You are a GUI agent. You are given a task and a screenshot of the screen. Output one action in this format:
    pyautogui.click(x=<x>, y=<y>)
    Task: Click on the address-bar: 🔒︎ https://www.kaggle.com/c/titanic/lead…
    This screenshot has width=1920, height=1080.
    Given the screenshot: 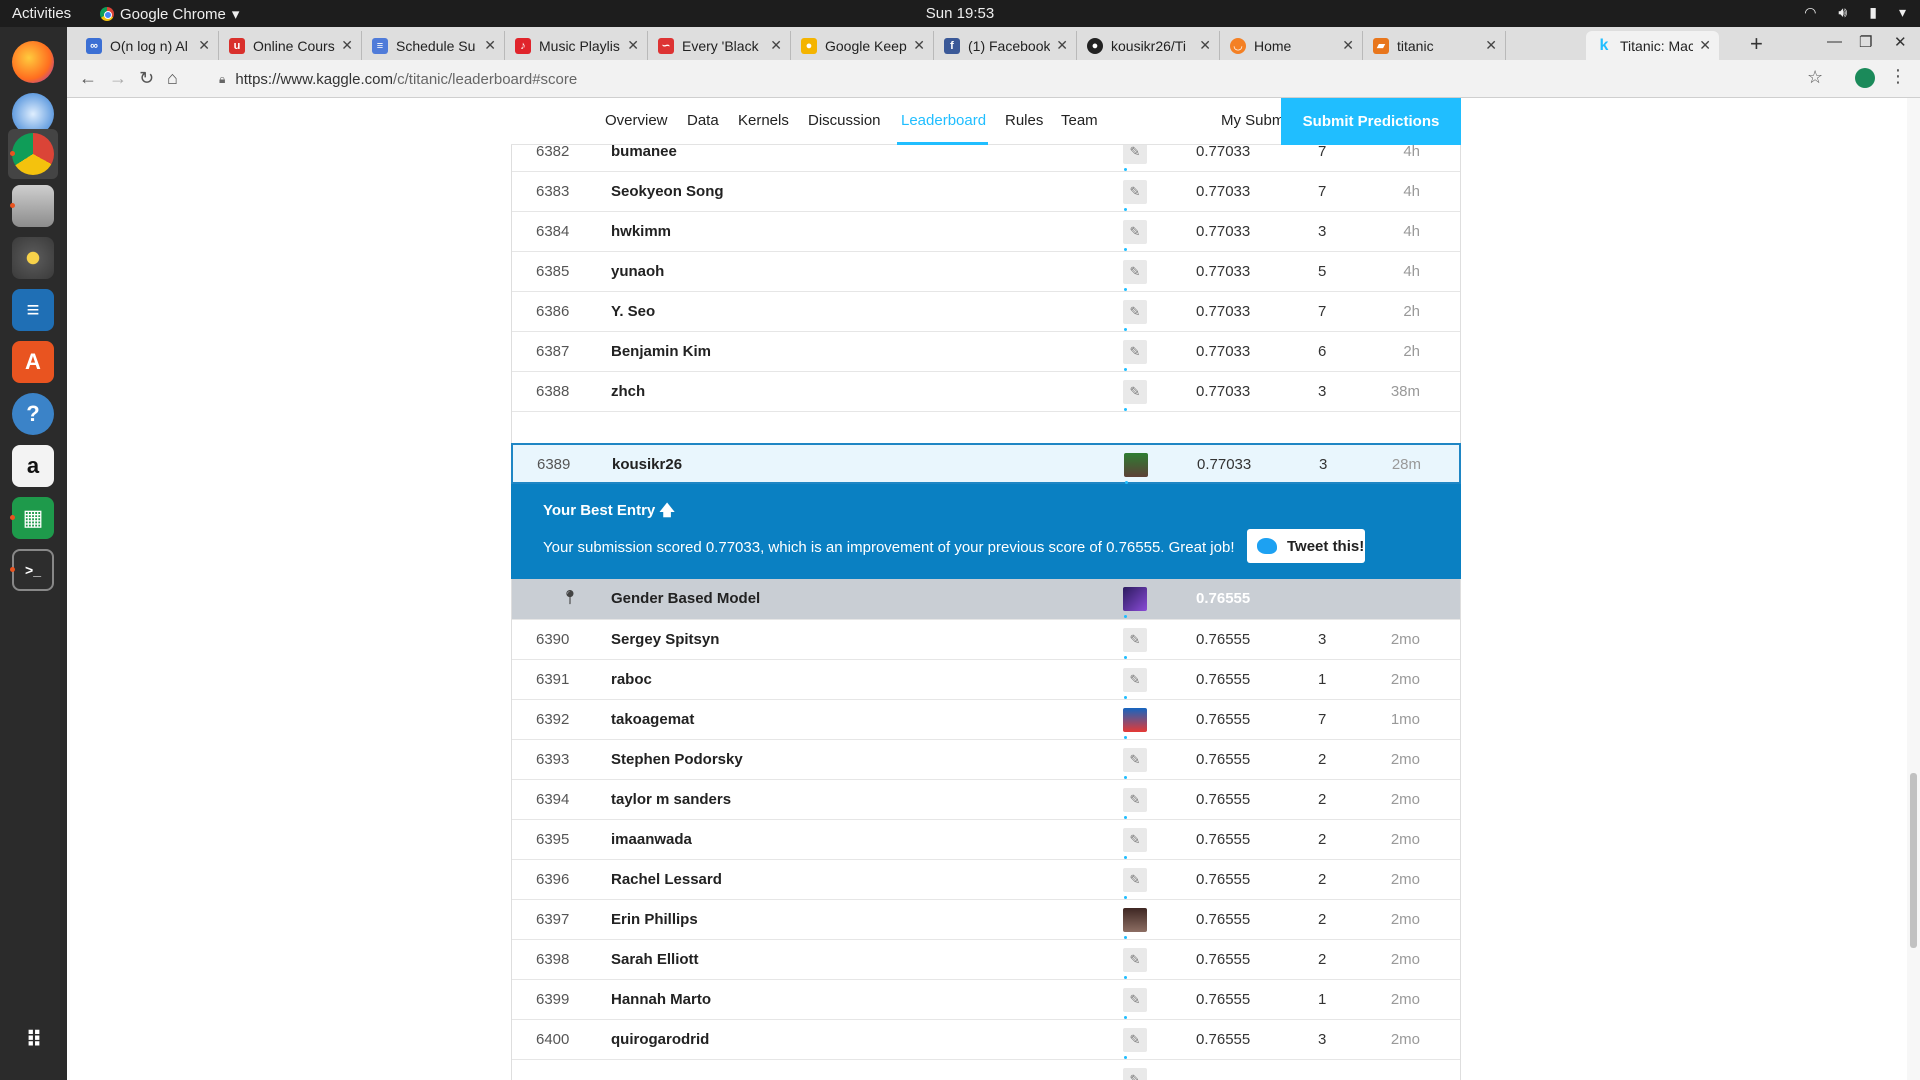 What is the action you would take?
    pyautogui.click(x=1047, y=79)
    